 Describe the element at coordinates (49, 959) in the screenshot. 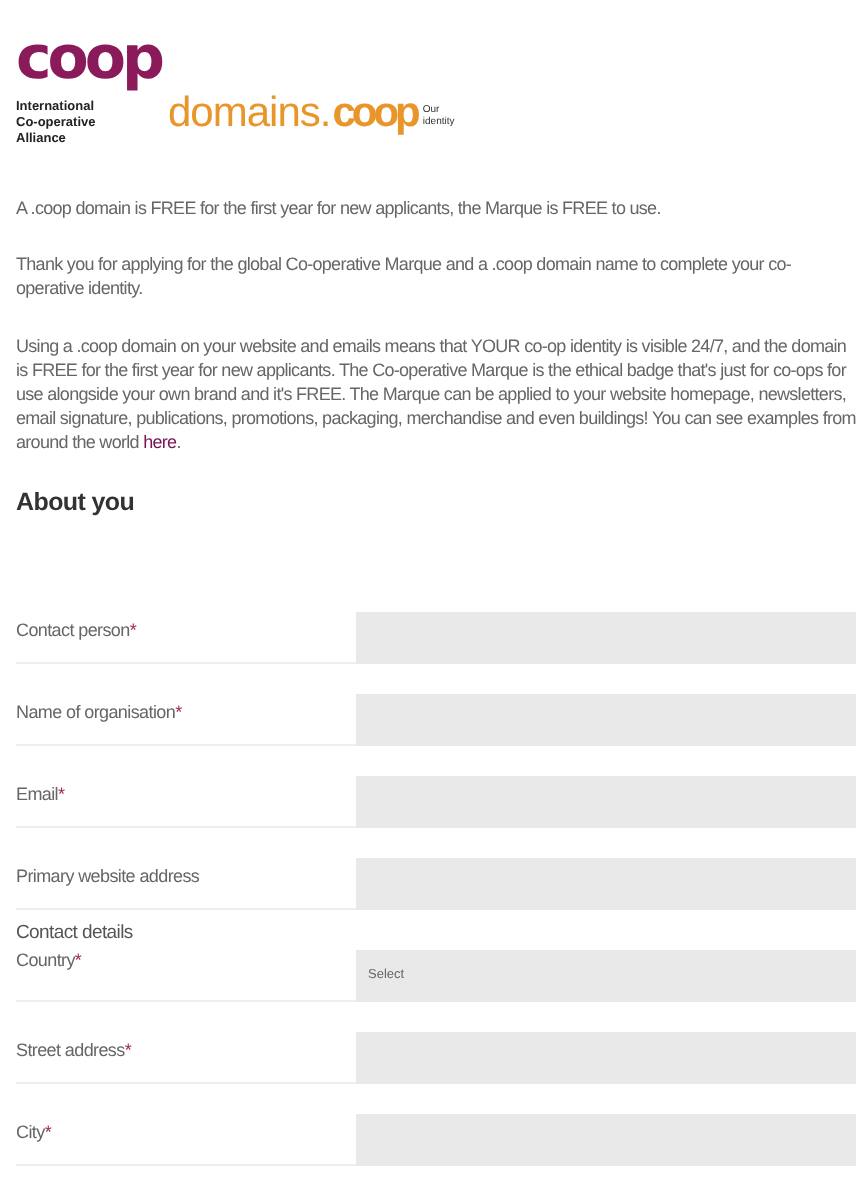

I see `field-label: Country*` at that location.